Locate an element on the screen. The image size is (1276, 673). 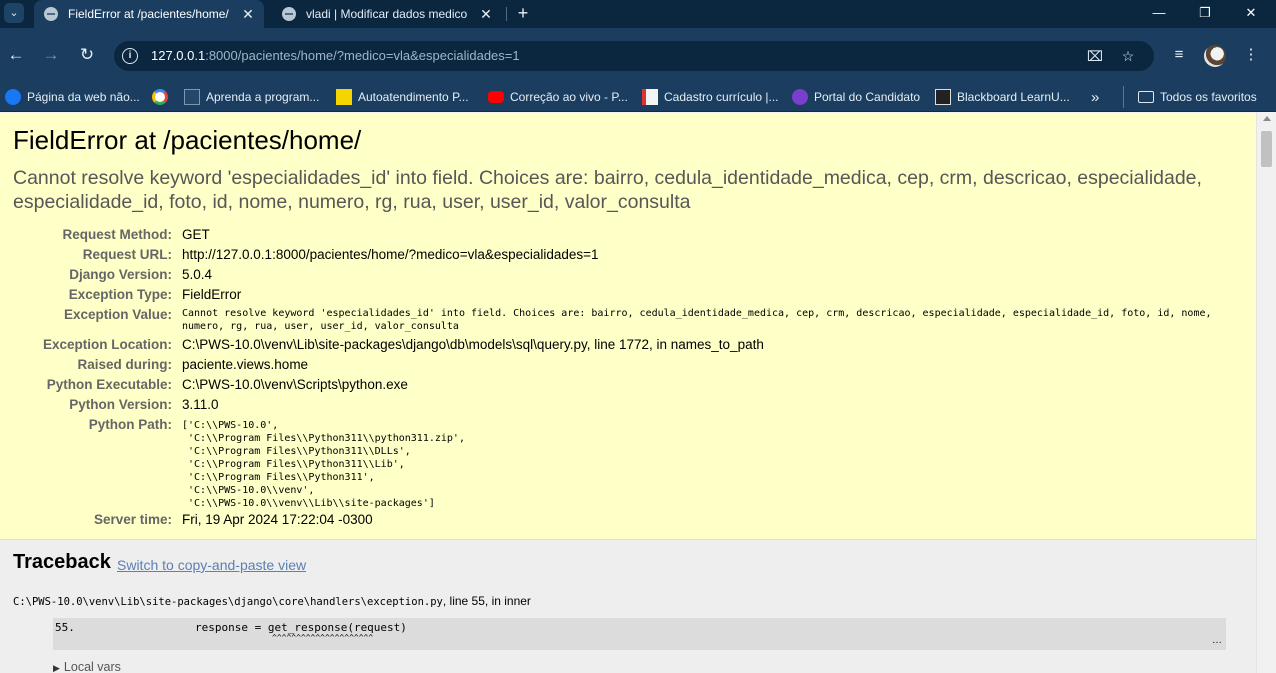
k-icon is located at coordinates (800, 97).